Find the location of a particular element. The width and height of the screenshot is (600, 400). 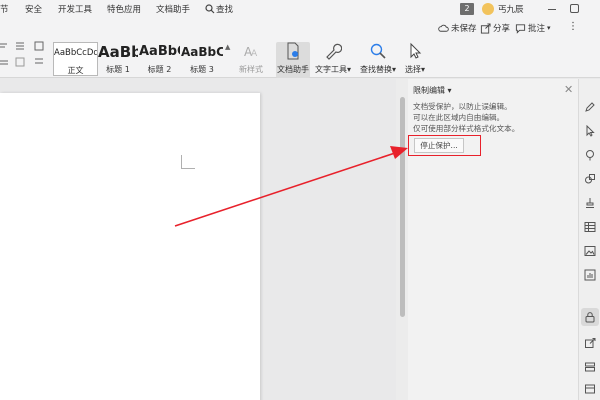

style-heading-1: AaBb 标题 1 is located at coordinates (118, 59).